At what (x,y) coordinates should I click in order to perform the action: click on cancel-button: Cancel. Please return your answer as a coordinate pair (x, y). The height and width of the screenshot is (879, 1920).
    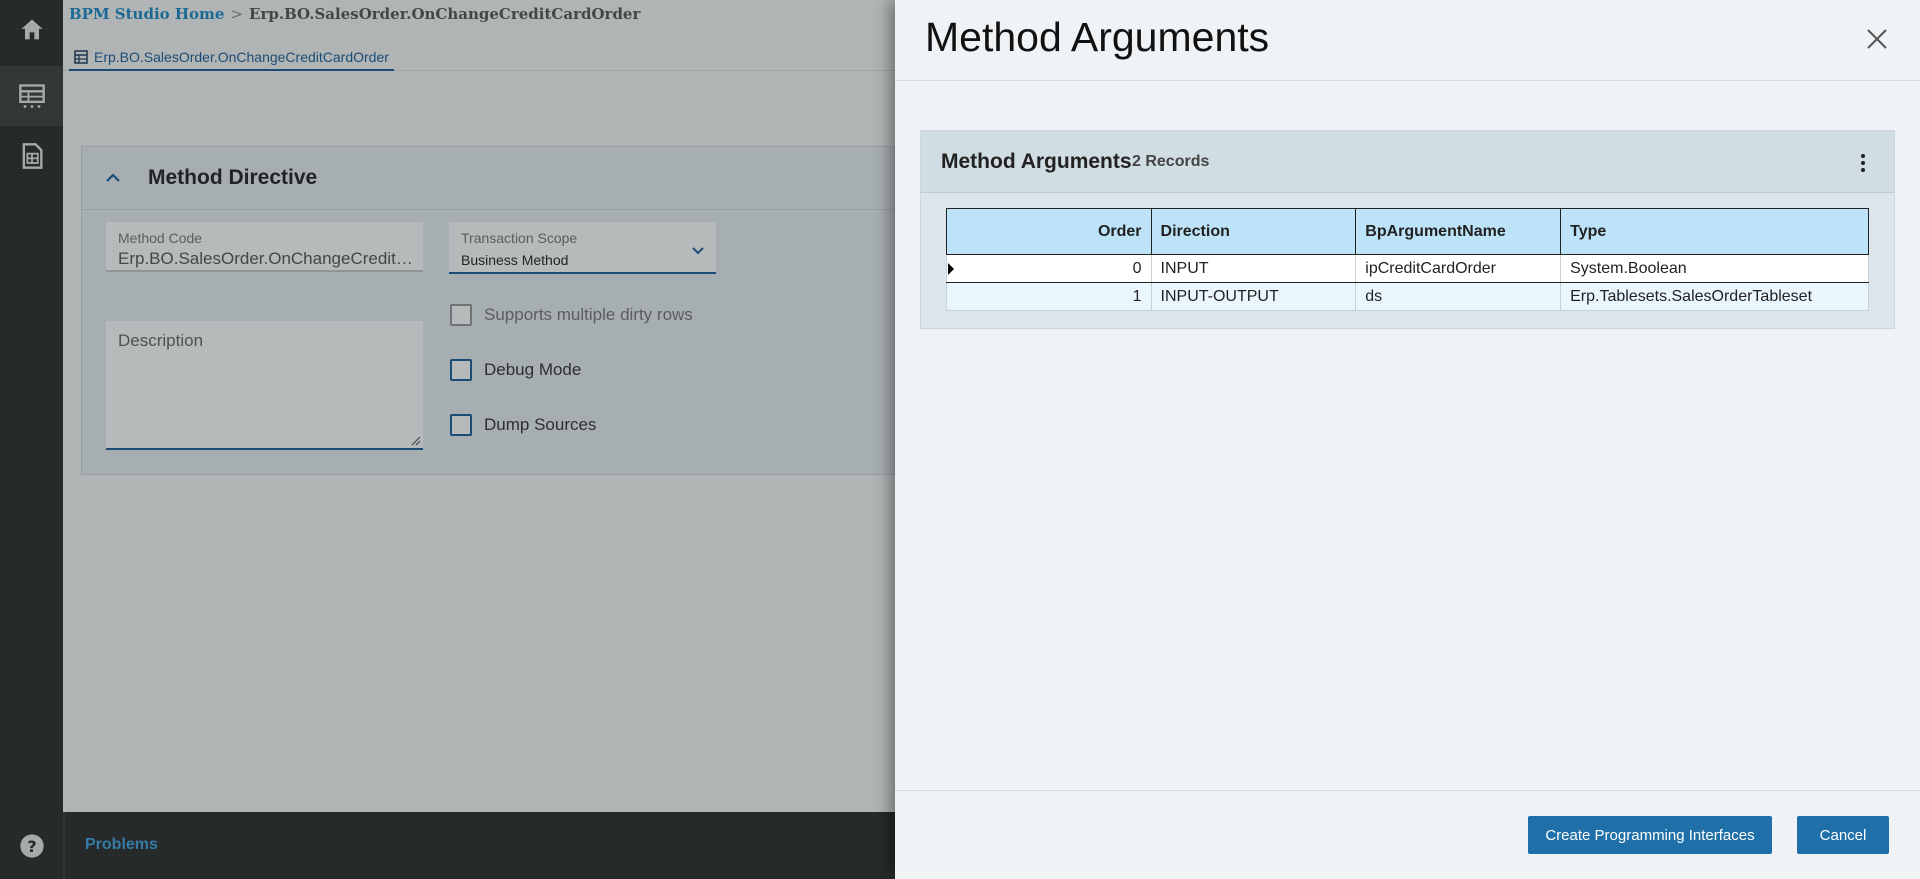
    Looking at the image, I should click on (1843, 835).